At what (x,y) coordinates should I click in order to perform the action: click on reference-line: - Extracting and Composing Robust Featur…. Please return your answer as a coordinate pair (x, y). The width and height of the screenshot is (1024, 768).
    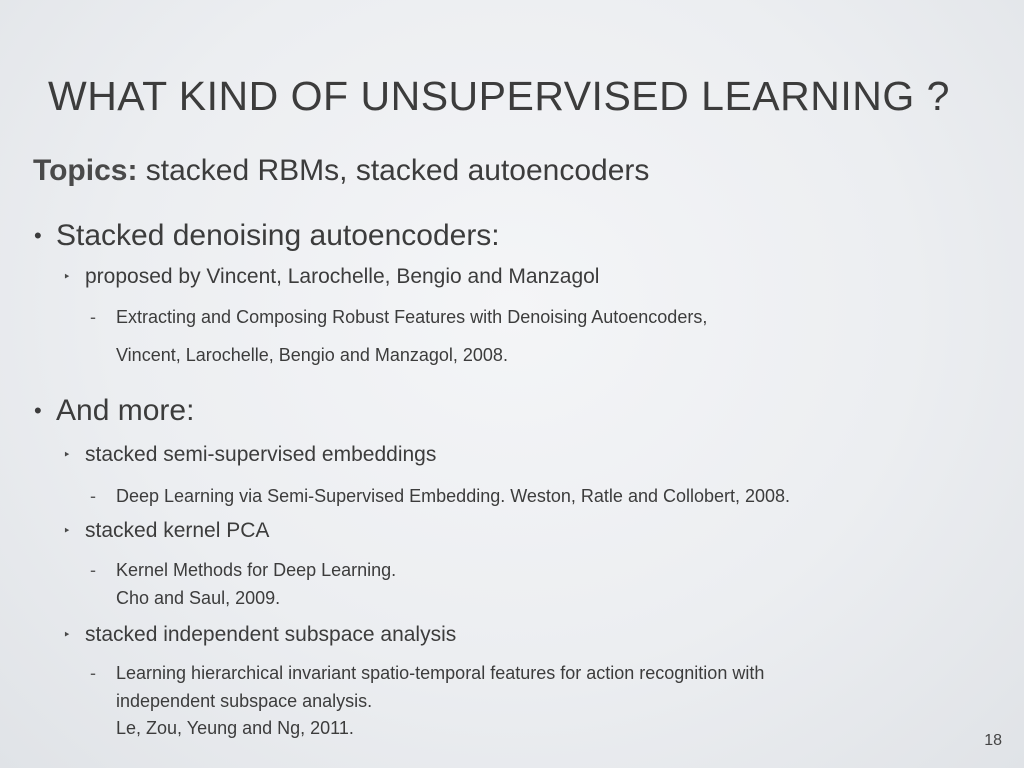
    Looking at the image, I should click on (399, 317).